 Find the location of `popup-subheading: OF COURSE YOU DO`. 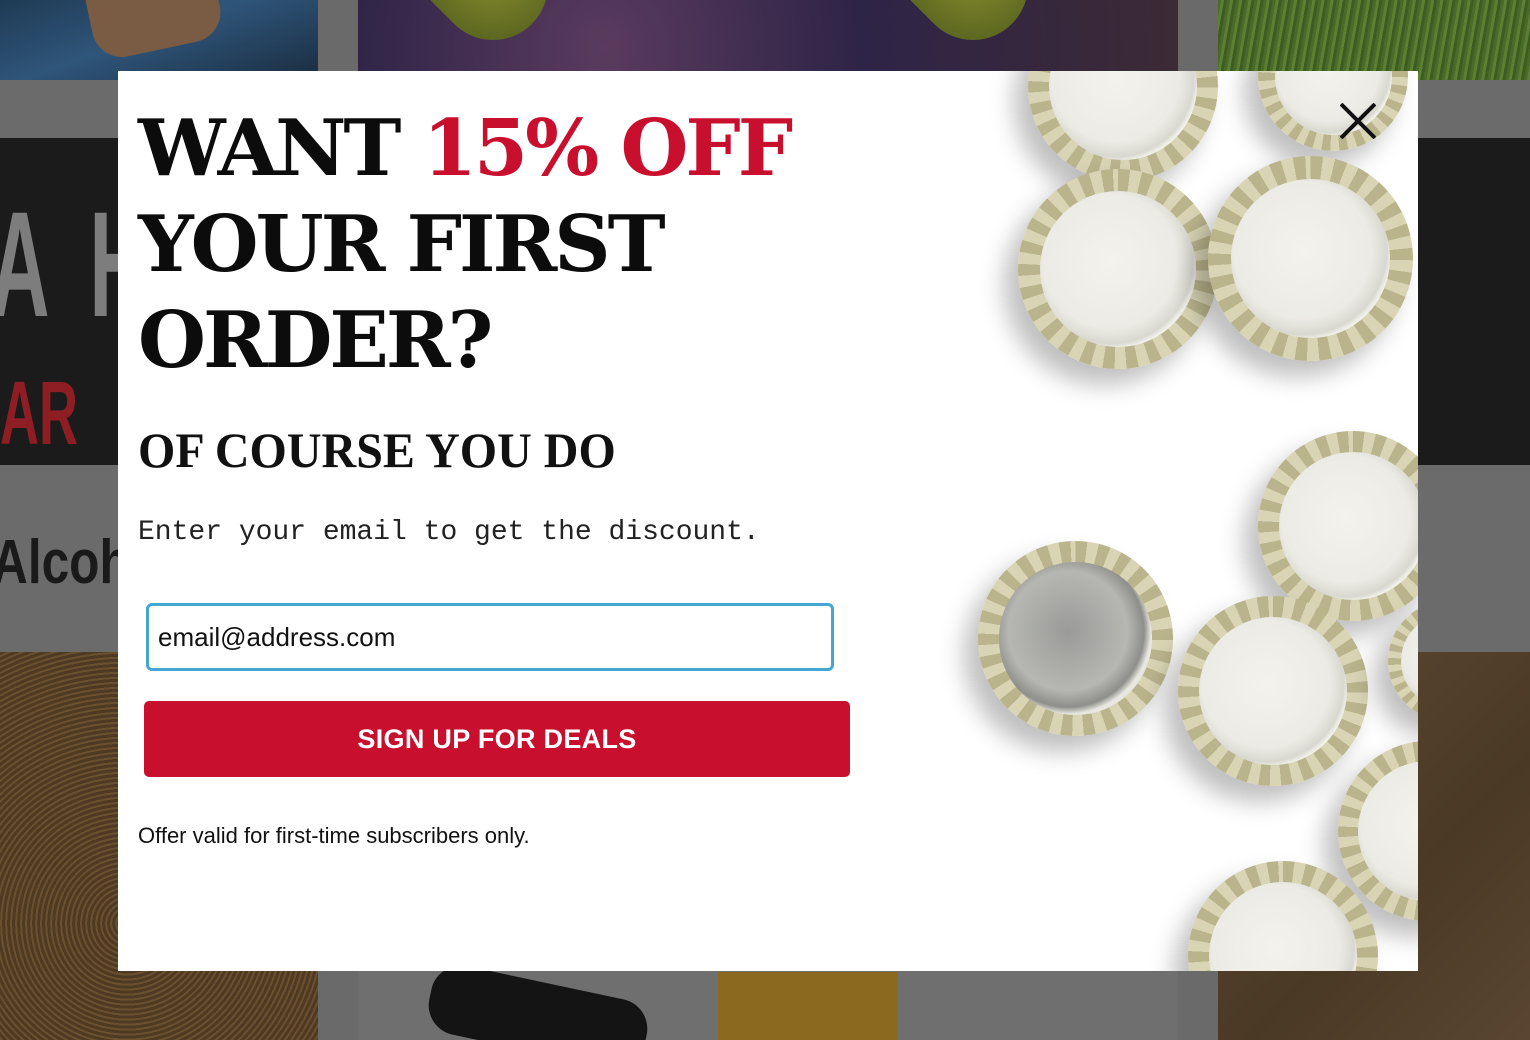

popup-subheading: OF COURSE YOU DO is located at coordinates (377, 450).